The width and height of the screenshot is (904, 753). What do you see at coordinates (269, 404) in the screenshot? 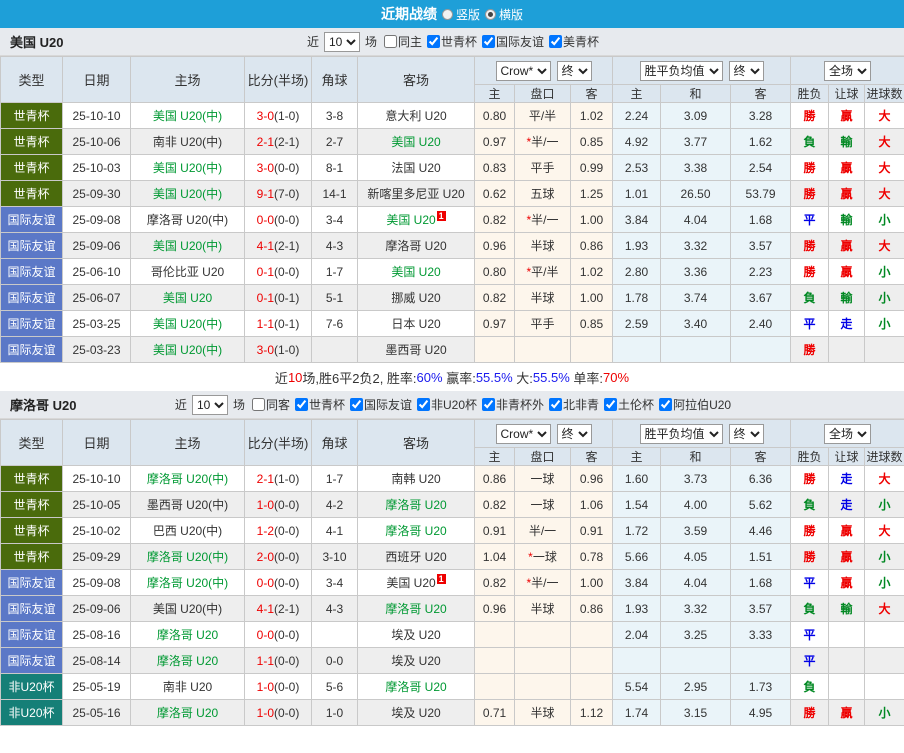
I see `same-venue-checkbox: 同客` at bounding box center [269, 404].